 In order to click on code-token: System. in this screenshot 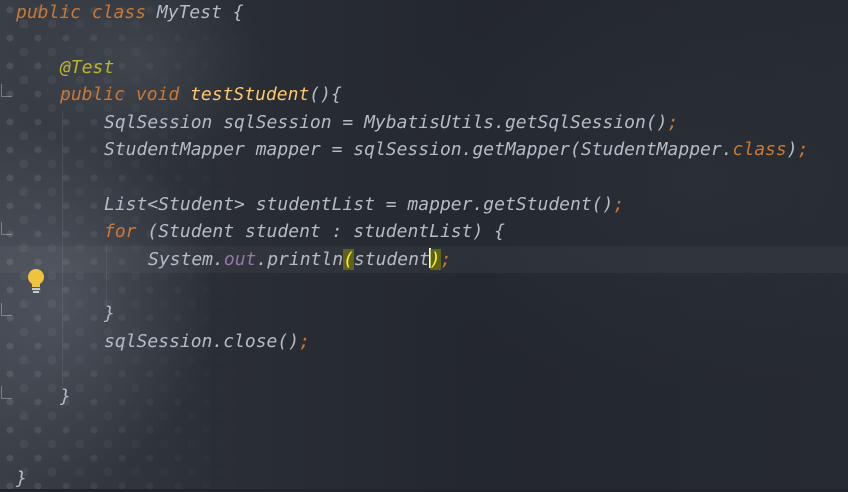, I will do `click(186, 259)`.